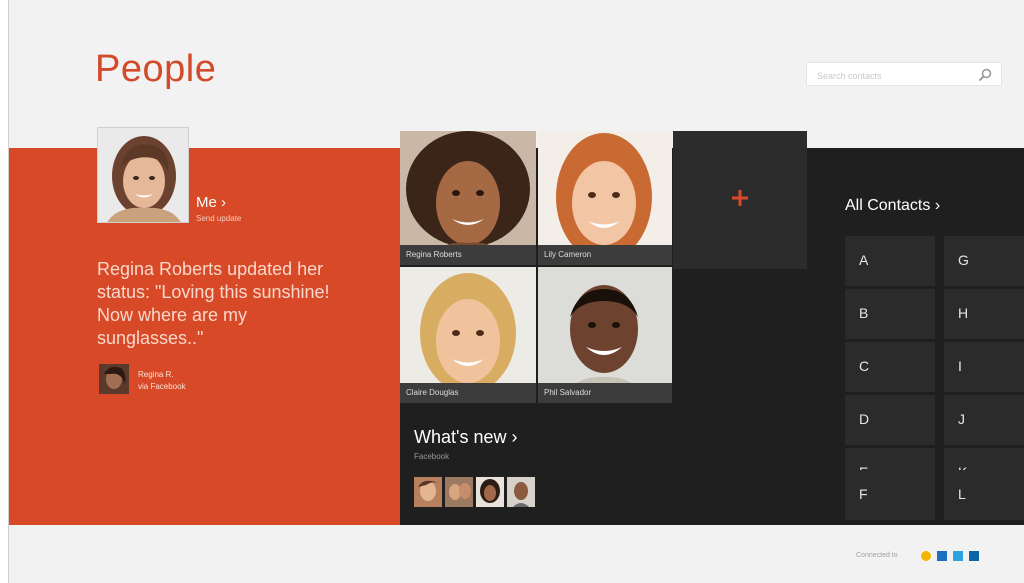 The image size is (1024, 583). Describe the element at coordinates (962, 494) in the screenshot. I see `letter-label: L` at that location.